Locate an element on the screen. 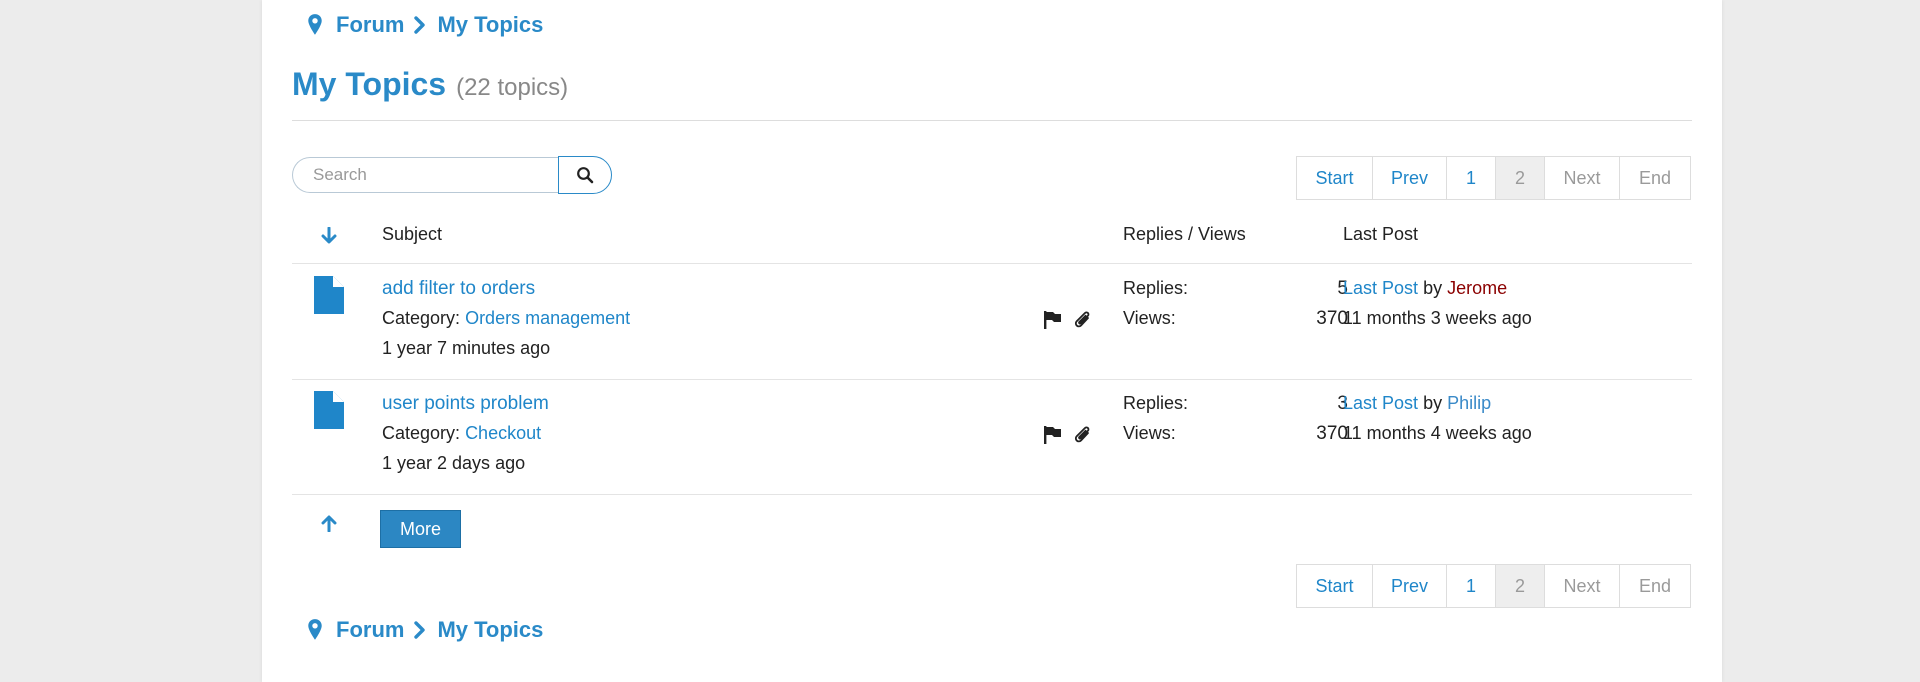  last-post-info: Last Post by Philip is located at coordinates (1417, 403).